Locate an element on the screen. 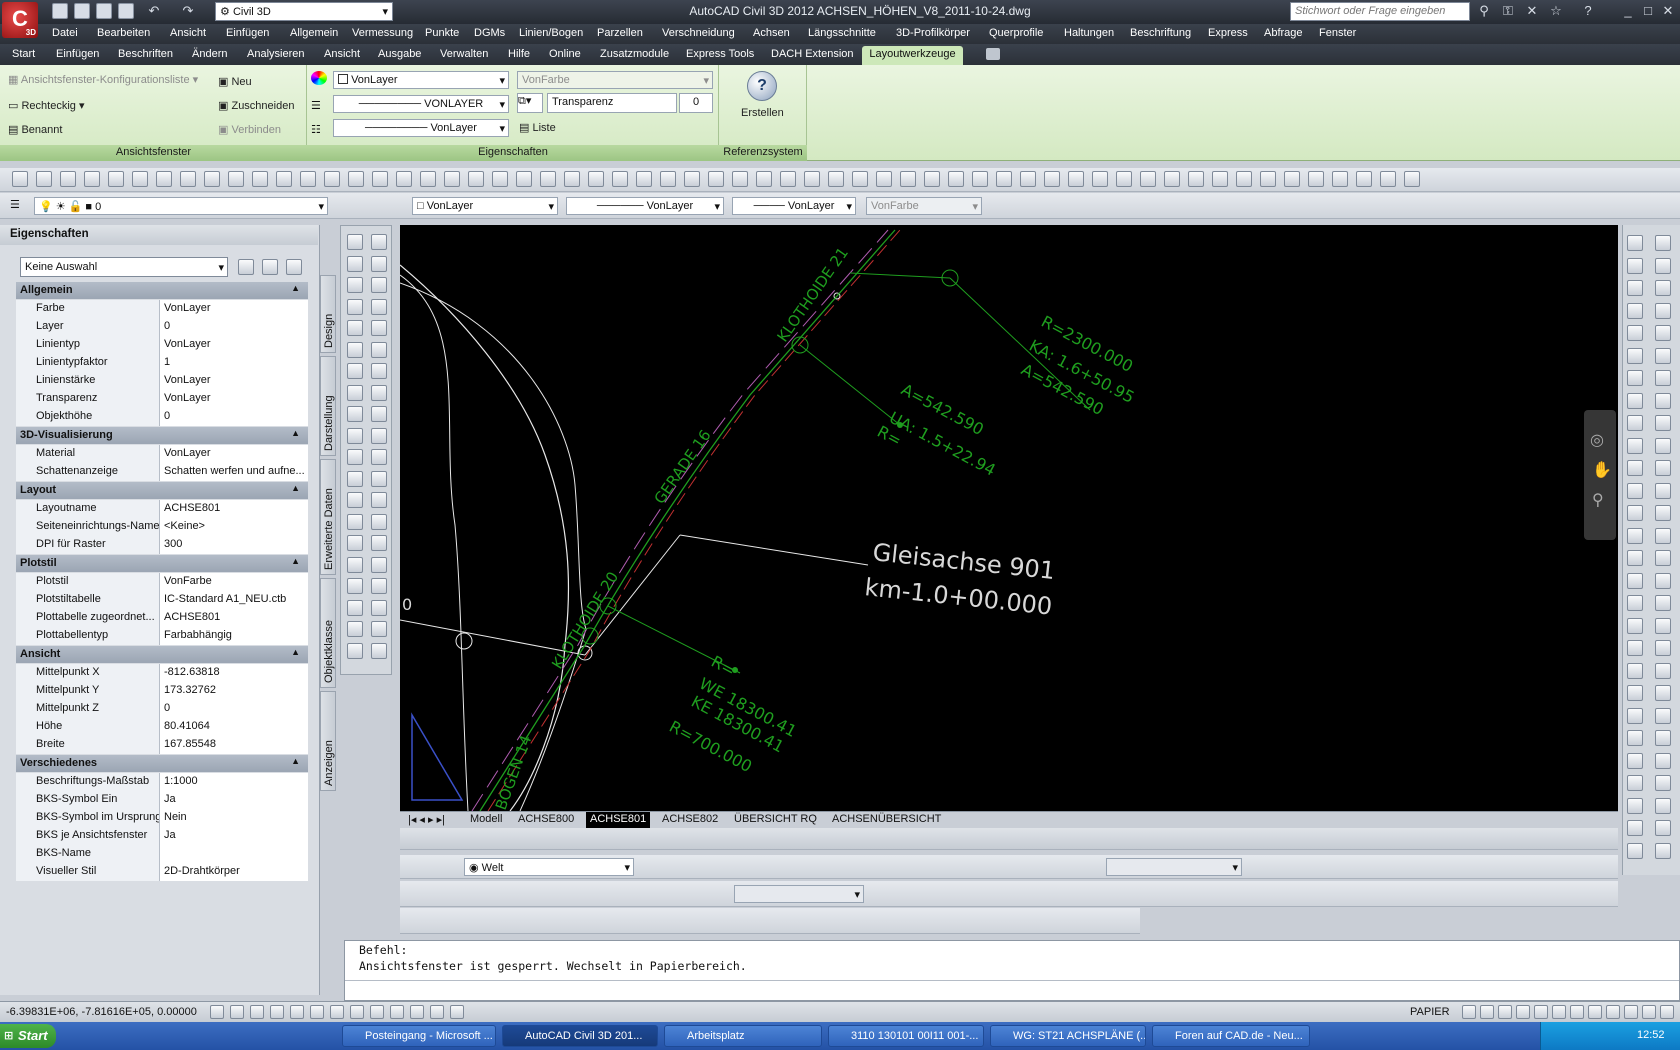 Image resolution: width=1680 pixels, height=1050 pixels. property-value: 80.41064 is located at coordinates (234, 727).